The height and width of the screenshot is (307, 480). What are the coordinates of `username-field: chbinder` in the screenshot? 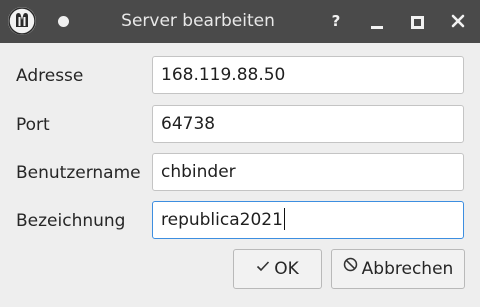 It's located at (308, 172).